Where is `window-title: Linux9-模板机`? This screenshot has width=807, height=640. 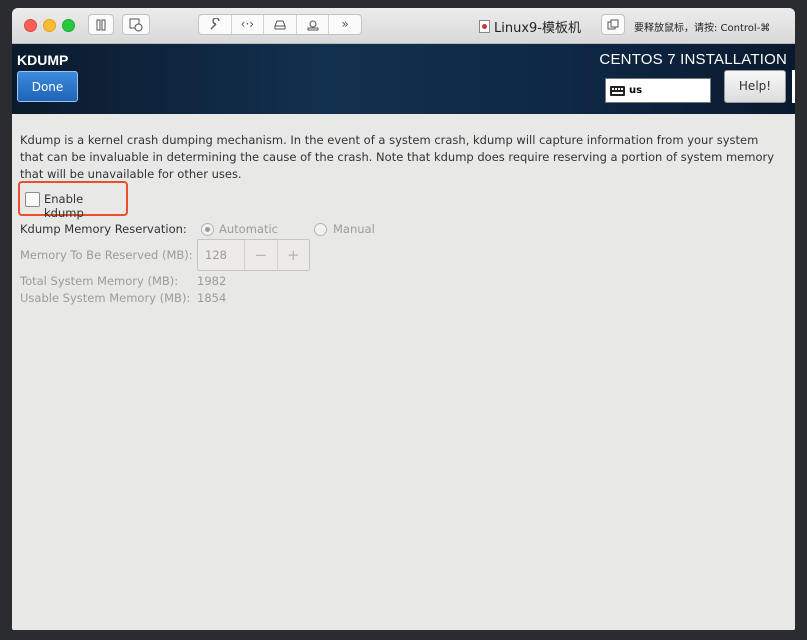 window-title: Linux9-模板机 is located at coordinates (530, 26).